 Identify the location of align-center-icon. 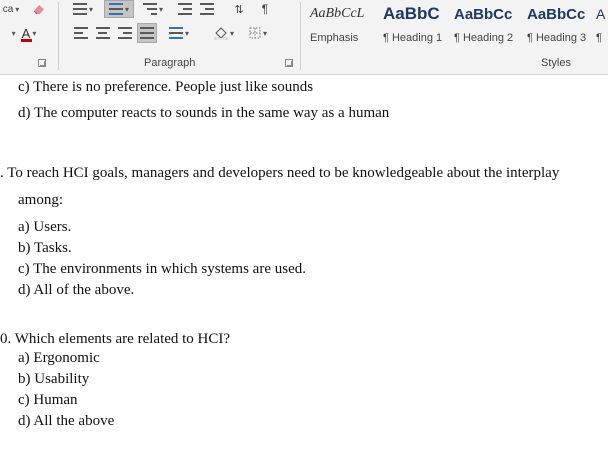
(103, 33).